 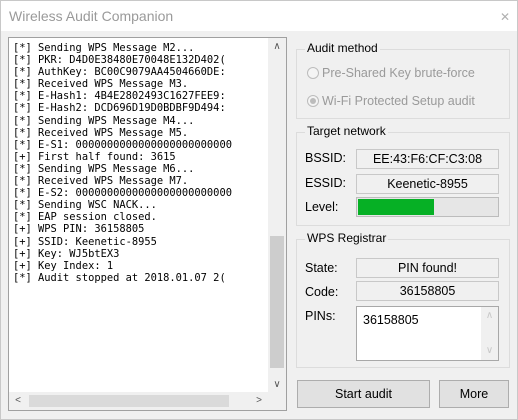 I want to click on log-line: [*] Received WPS Message M3., so click(x=101, y=84).